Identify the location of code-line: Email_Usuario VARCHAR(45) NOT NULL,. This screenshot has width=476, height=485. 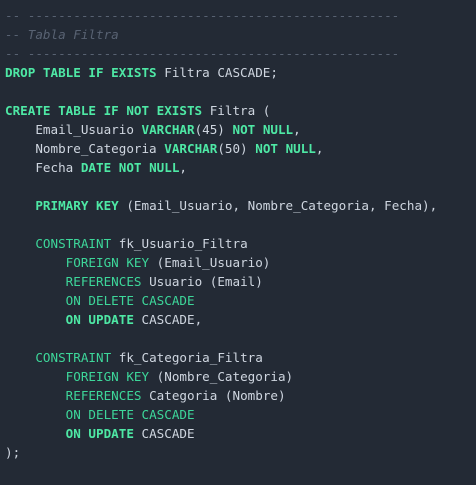
(240, 129).